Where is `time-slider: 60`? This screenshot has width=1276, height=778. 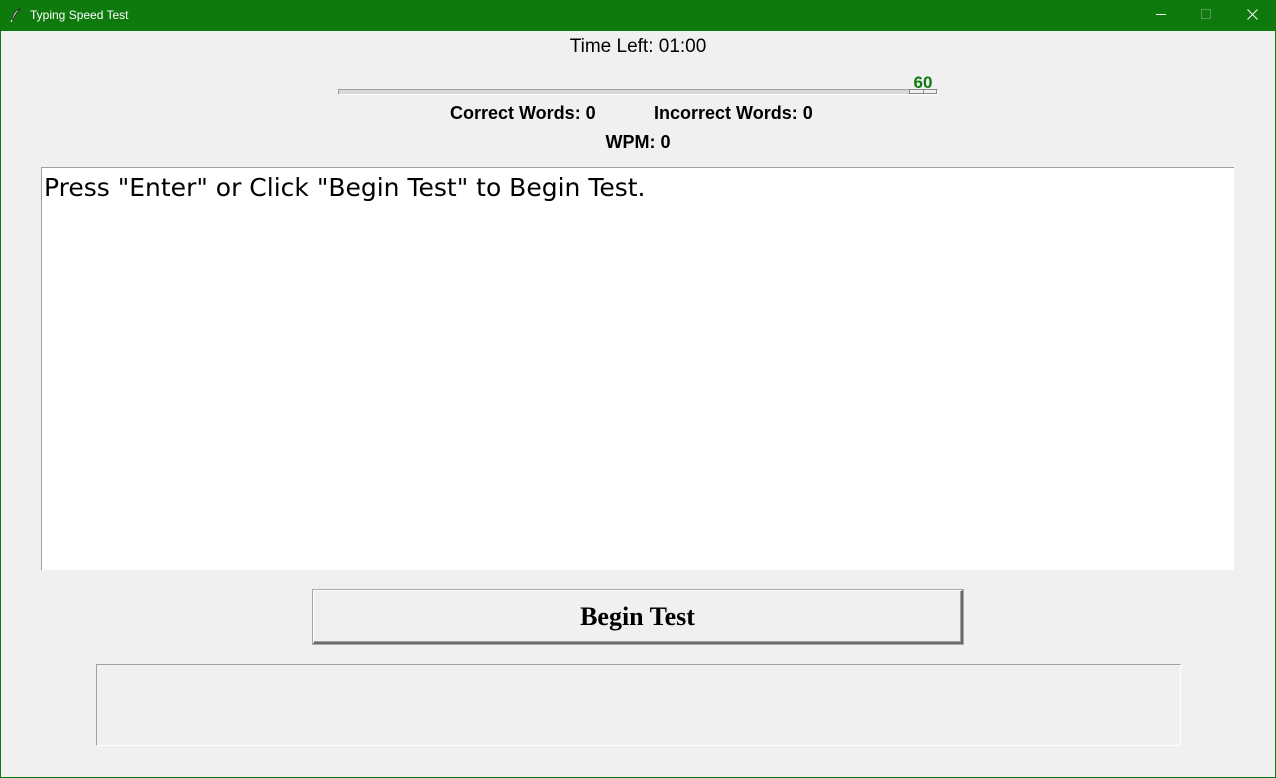
time-slider: 60 is located at coordinates (638, 87).